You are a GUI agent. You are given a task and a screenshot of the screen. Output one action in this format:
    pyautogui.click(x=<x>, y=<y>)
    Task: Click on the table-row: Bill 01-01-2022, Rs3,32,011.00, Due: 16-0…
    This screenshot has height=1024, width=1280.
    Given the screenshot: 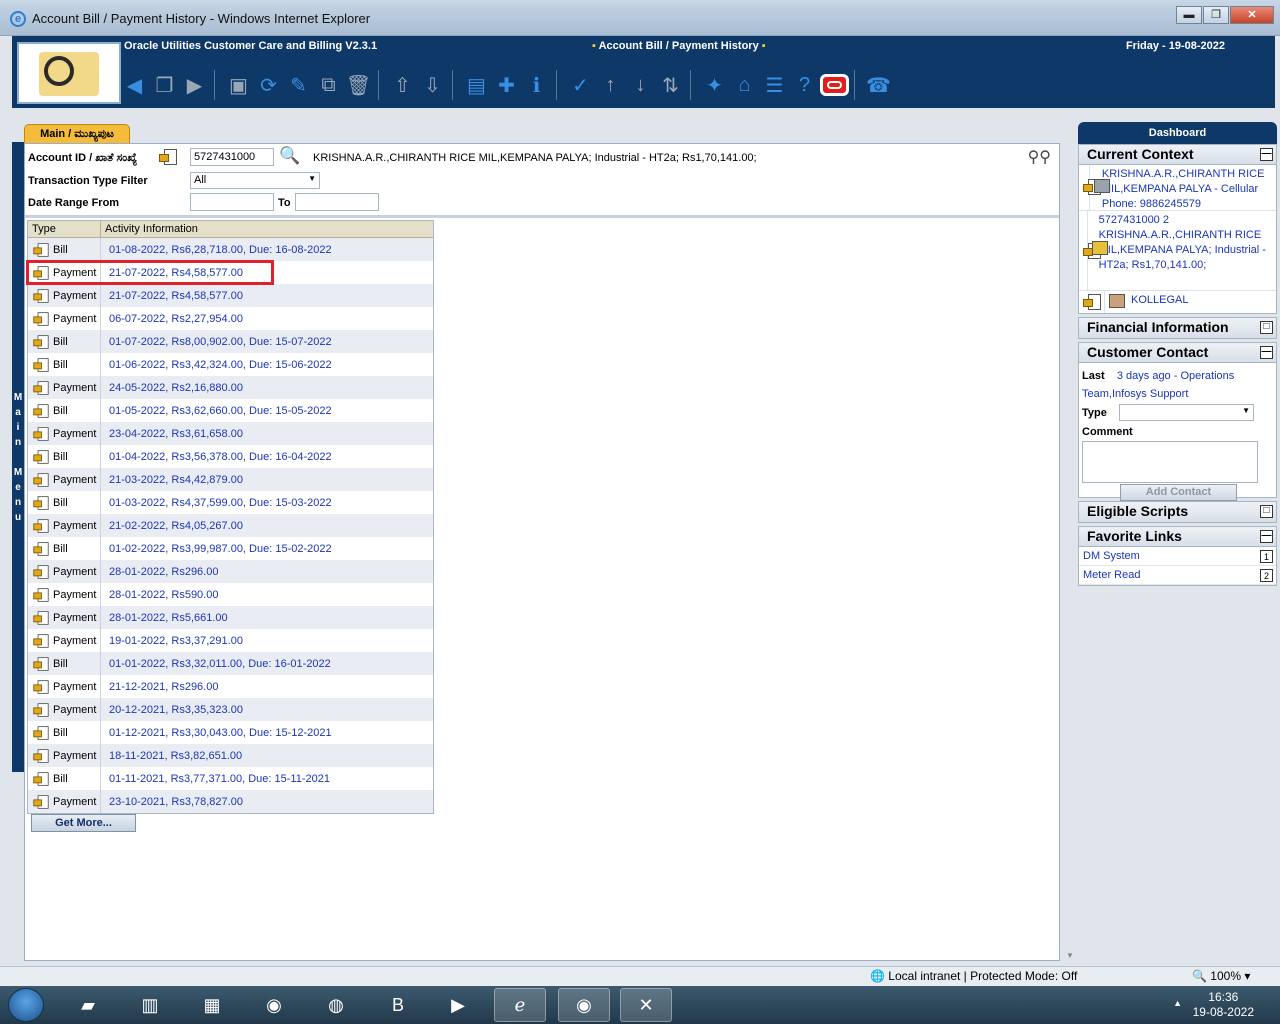 What is the action you would take?
    pyautogui.click(x=230, y=663)
    